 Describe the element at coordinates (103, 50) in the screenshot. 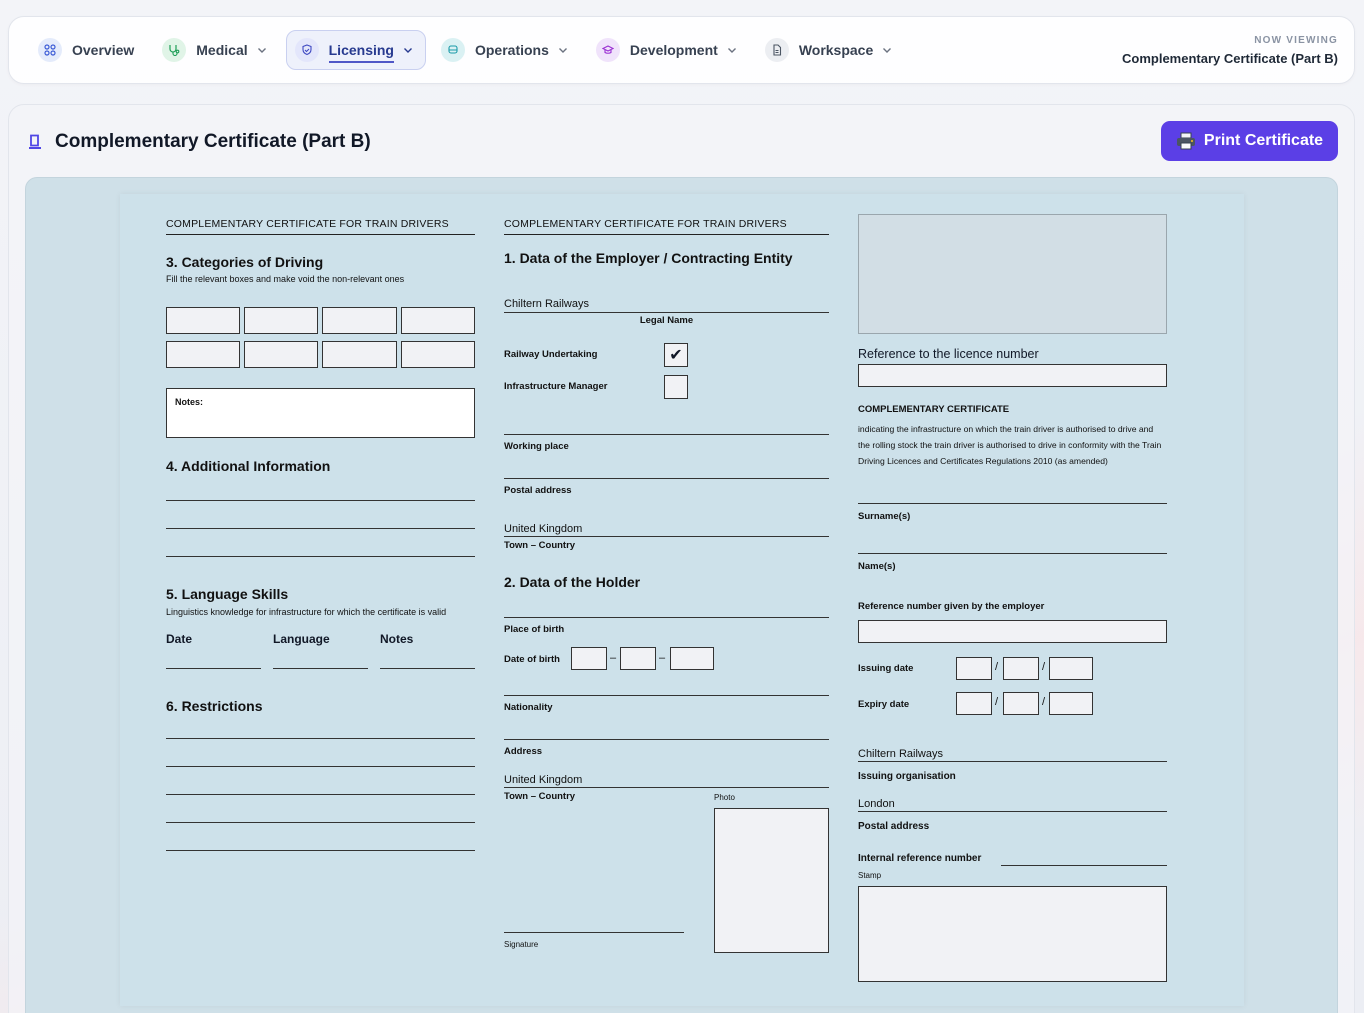

I see `nav-label: Overview` at that location.